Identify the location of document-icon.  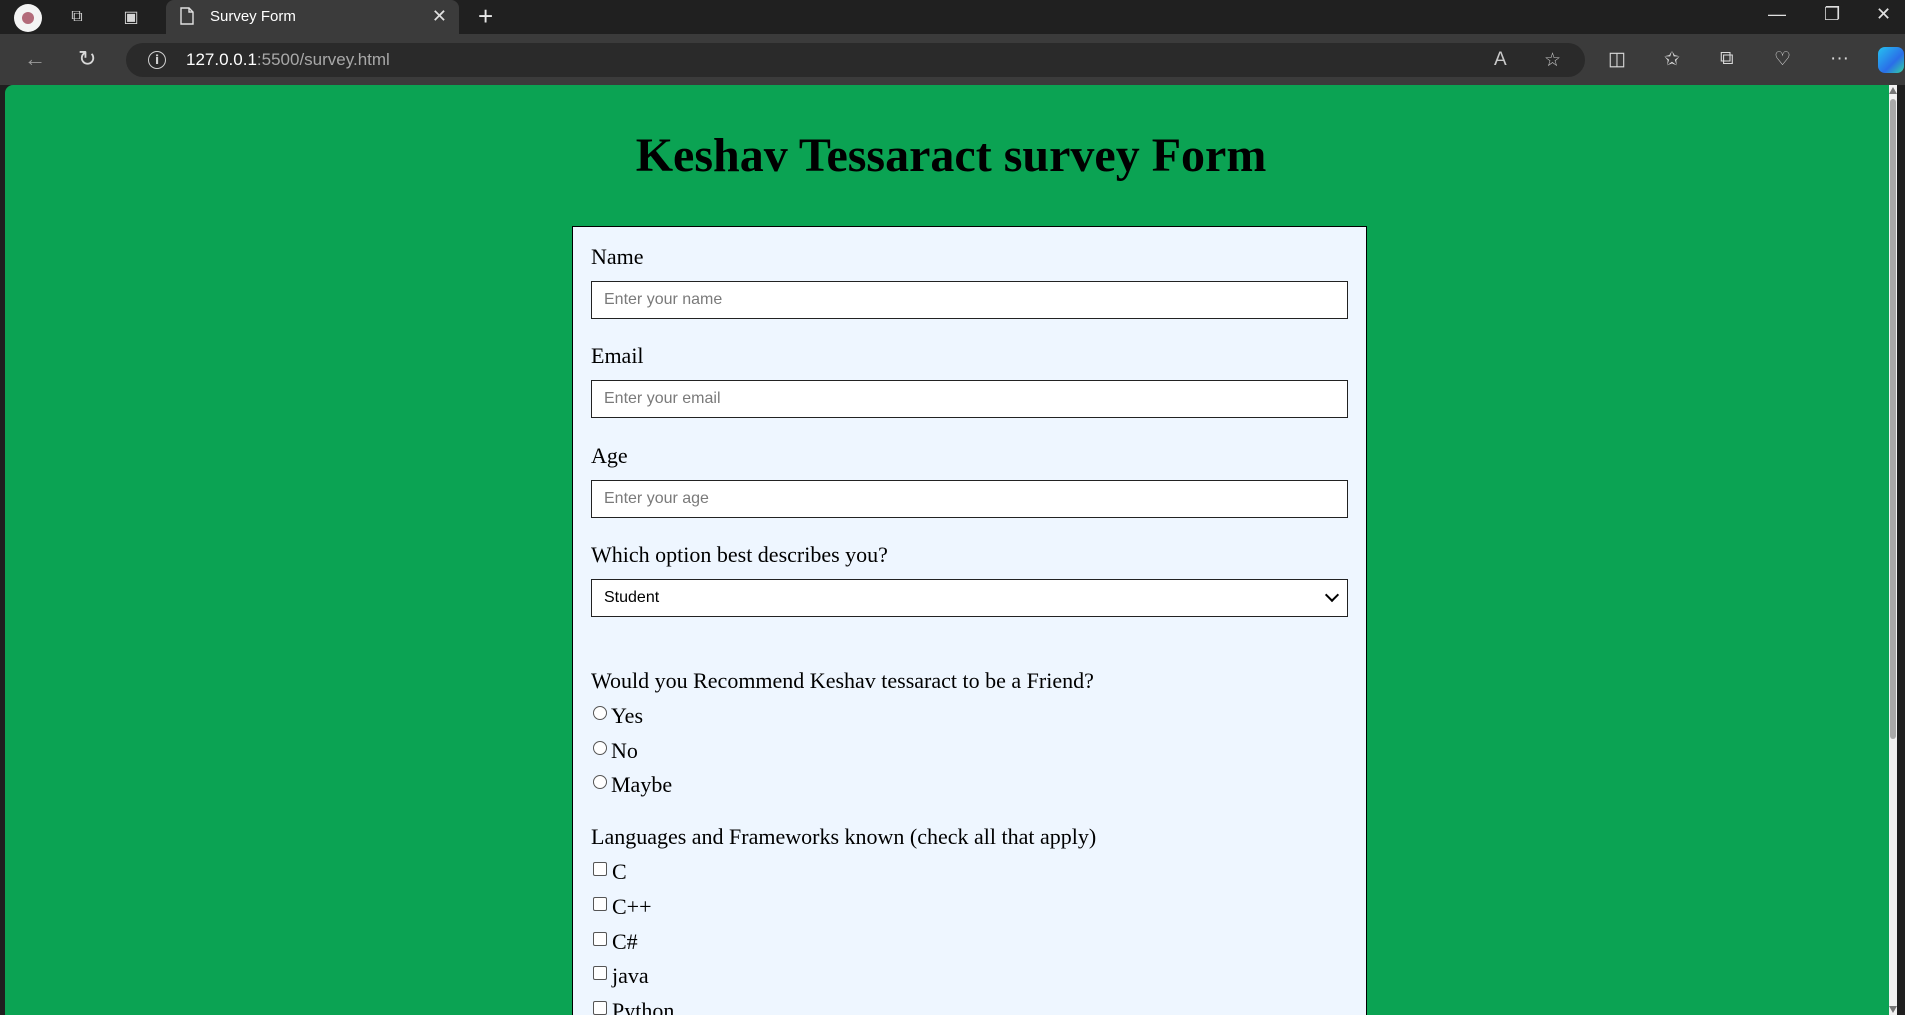
(187, 16).